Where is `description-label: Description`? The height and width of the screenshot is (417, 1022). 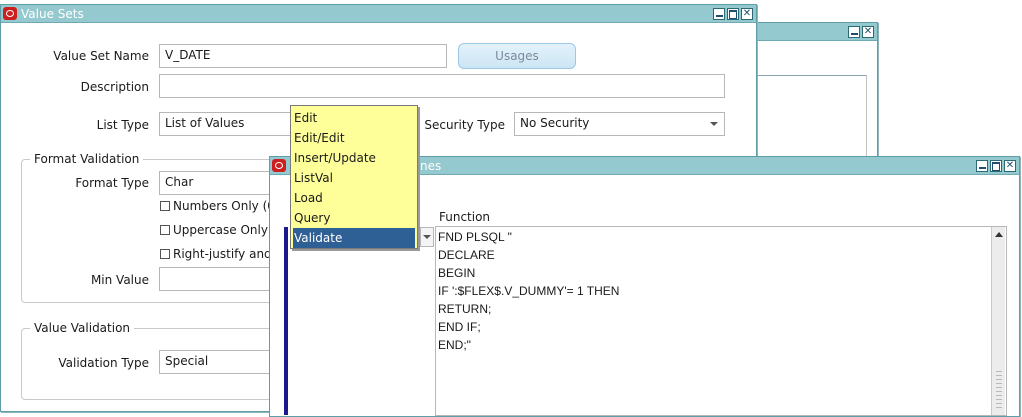 description-label: Description is located at coordinates (114, 87).